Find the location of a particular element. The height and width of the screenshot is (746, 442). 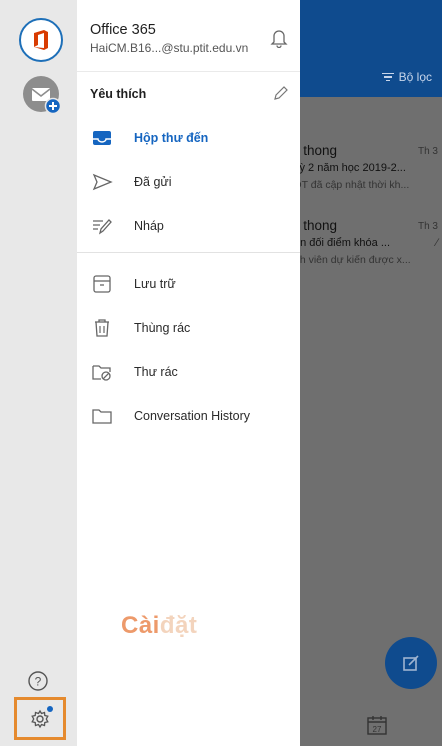

svg-text: 27 is located at coordinates (377, 729).